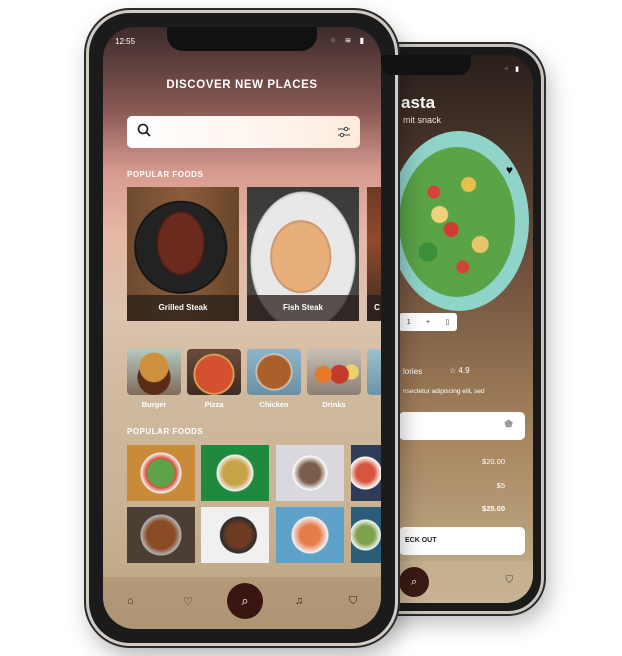 The image size is (622, 656). I want to click on page-title: DISCOVER NEW PLACES, so click(242, 85).